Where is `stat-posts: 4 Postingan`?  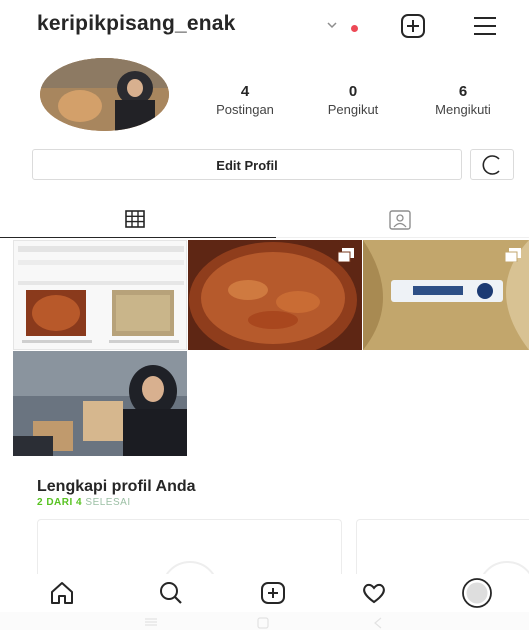 stat-posts: 4 Postingan is located at coordinates (245, 100).